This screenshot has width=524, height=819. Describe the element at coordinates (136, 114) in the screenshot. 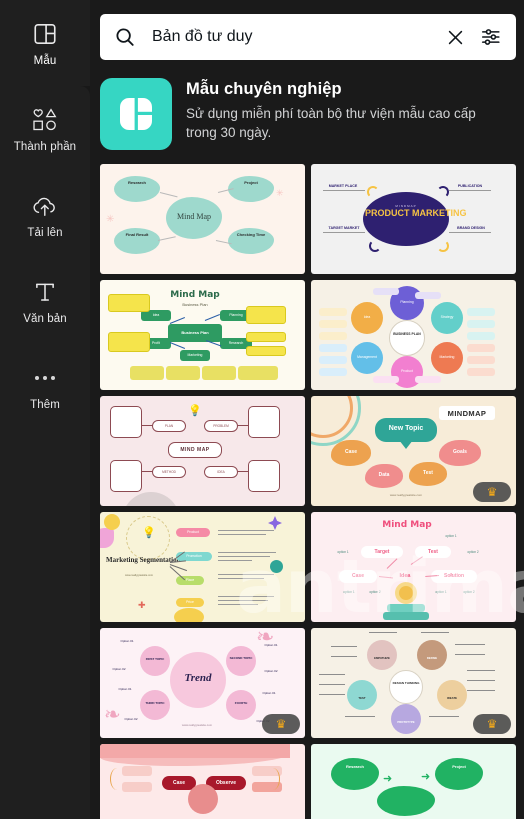

I see `canva-pro-logo-icon` at that location.